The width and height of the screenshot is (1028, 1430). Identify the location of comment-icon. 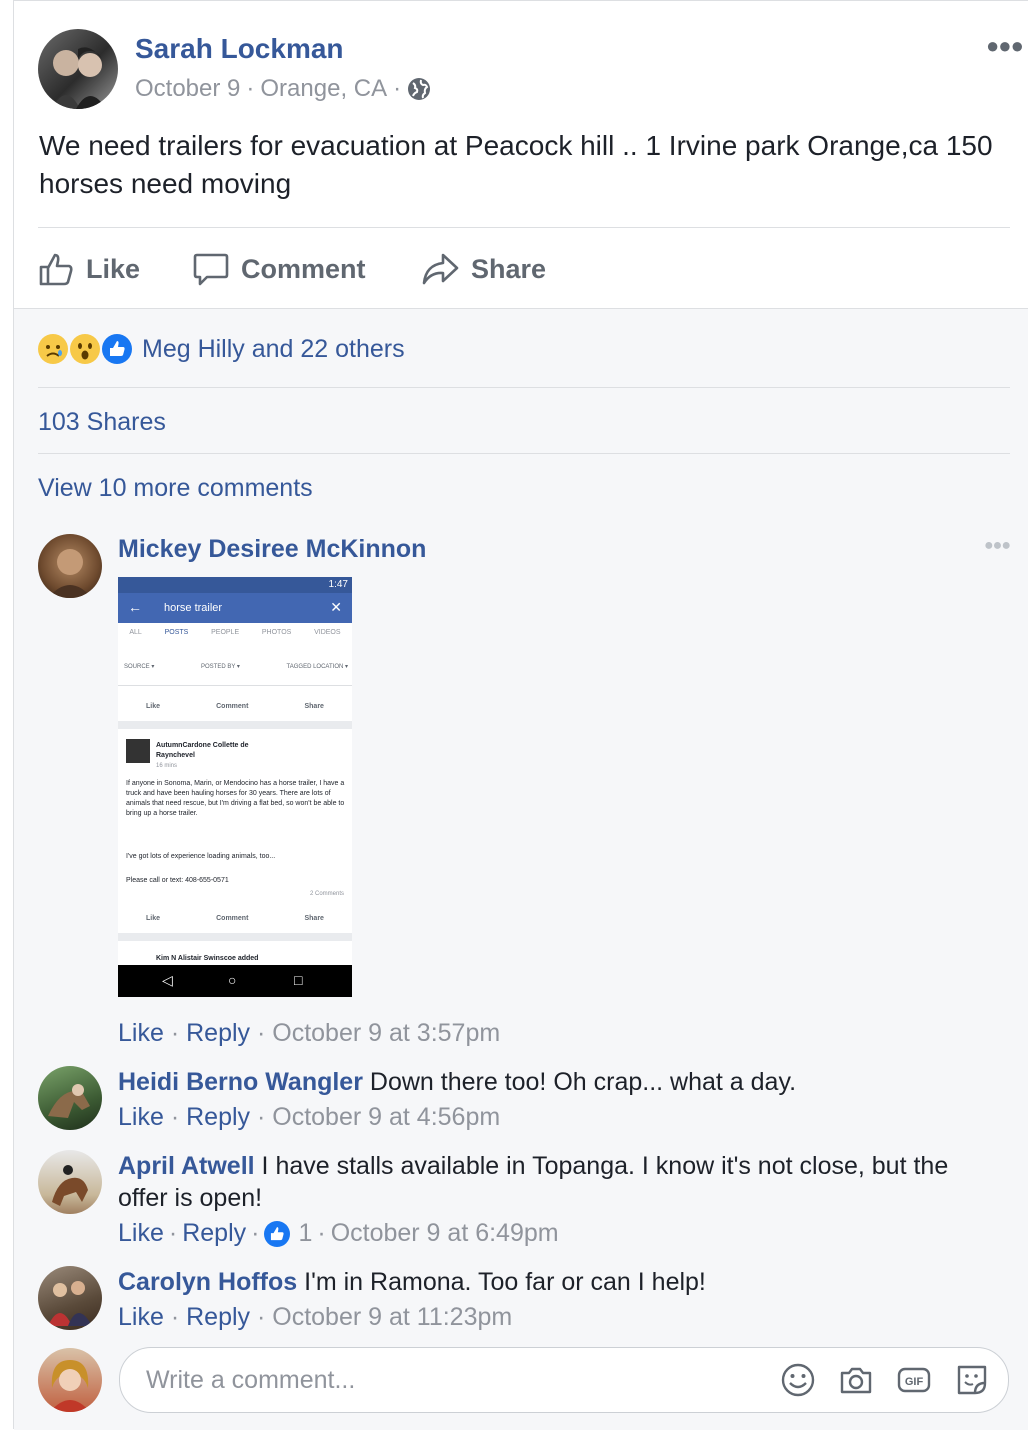
(211, 269).